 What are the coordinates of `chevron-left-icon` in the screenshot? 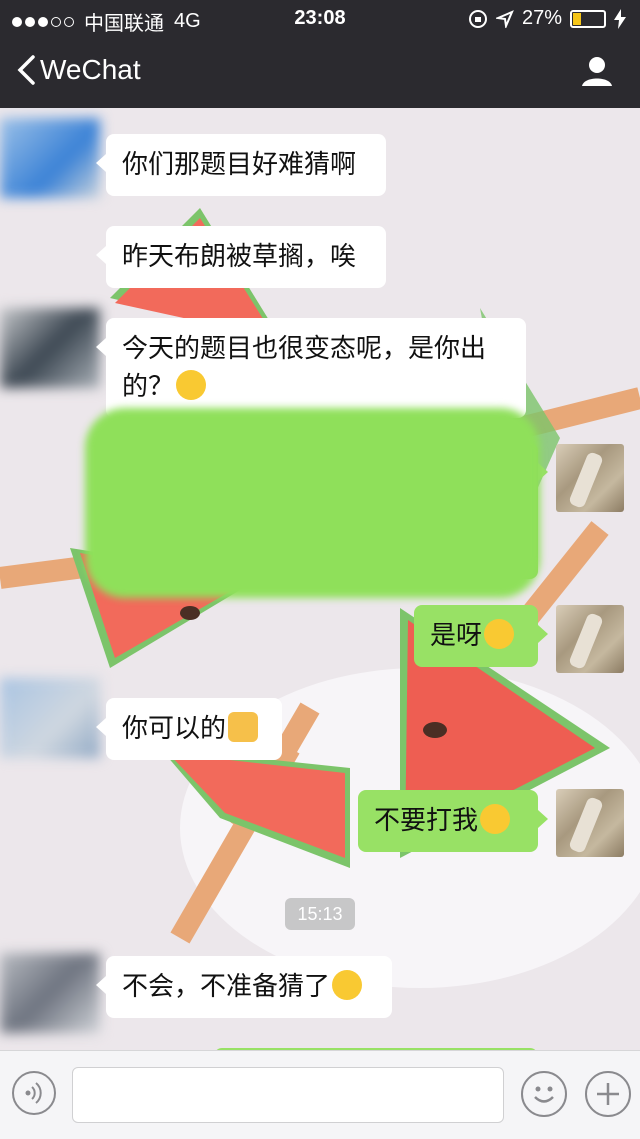 It's located at (26, 70).